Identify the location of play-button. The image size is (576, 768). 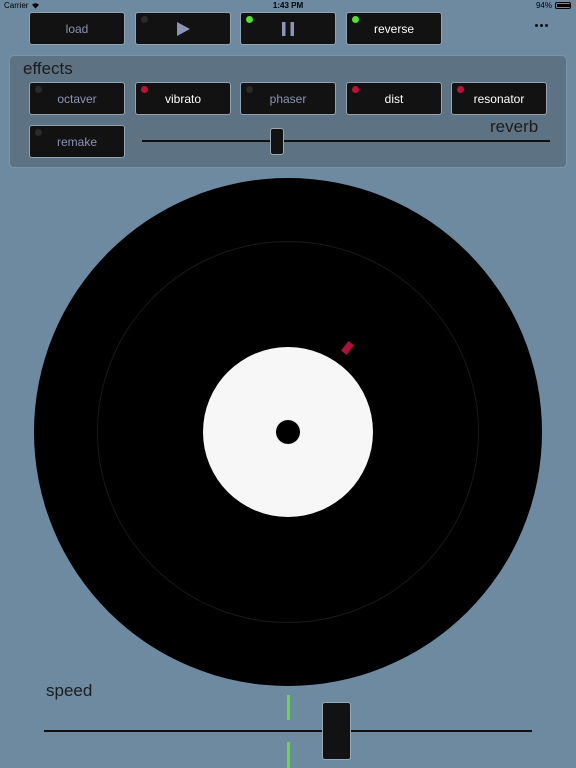
(183, 28).